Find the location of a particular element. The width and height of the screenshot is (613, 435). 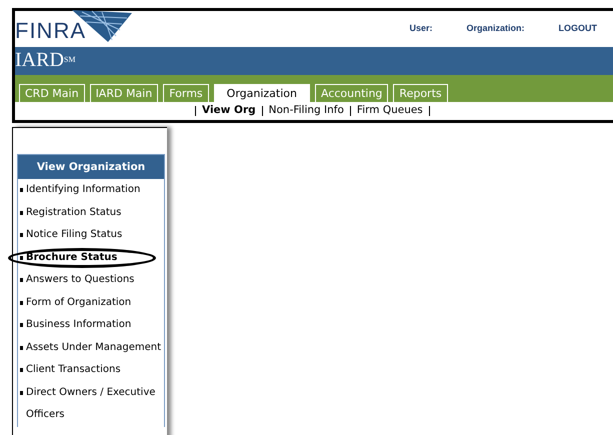

subnav-link: Non-Filing Info is located at coordinates (306, 111).